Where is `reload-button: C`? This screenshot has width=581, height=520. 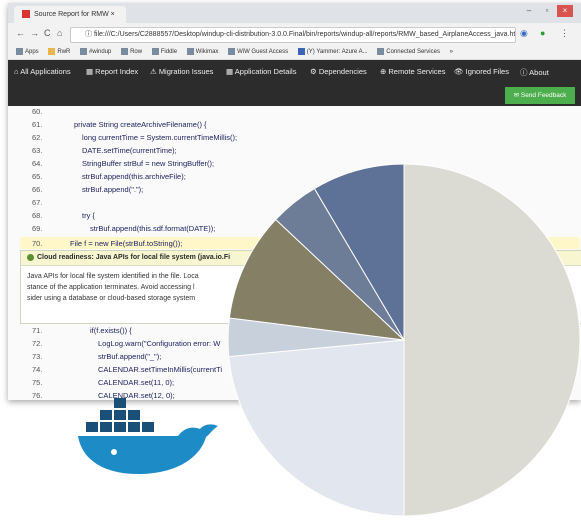
reload-button: C is located at coordinates (47, 33).